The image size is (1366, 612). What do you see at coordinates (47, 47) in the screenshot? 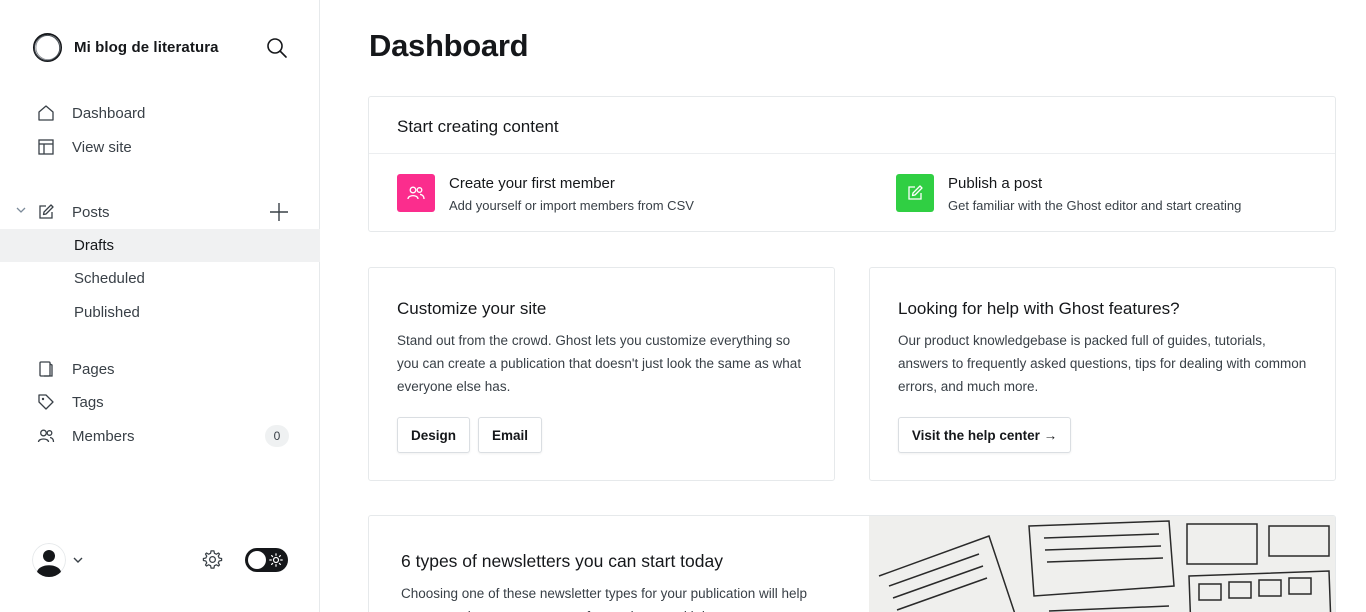
I see `site-logo-icon` at bounding box center [47, 47].